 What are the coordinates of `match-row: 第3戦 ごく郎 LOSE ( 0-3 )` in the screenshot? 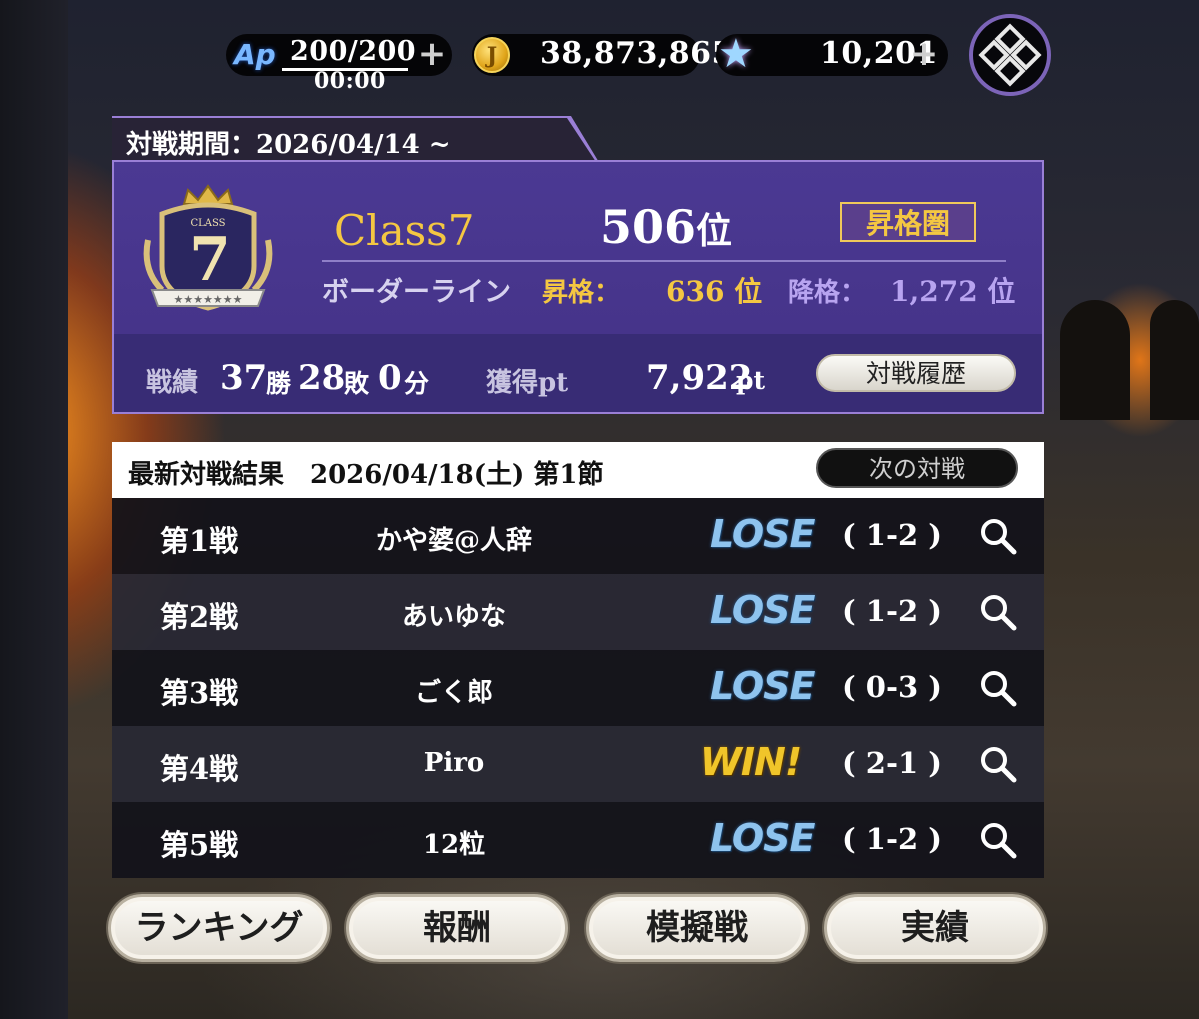 It's located at (578, 688).